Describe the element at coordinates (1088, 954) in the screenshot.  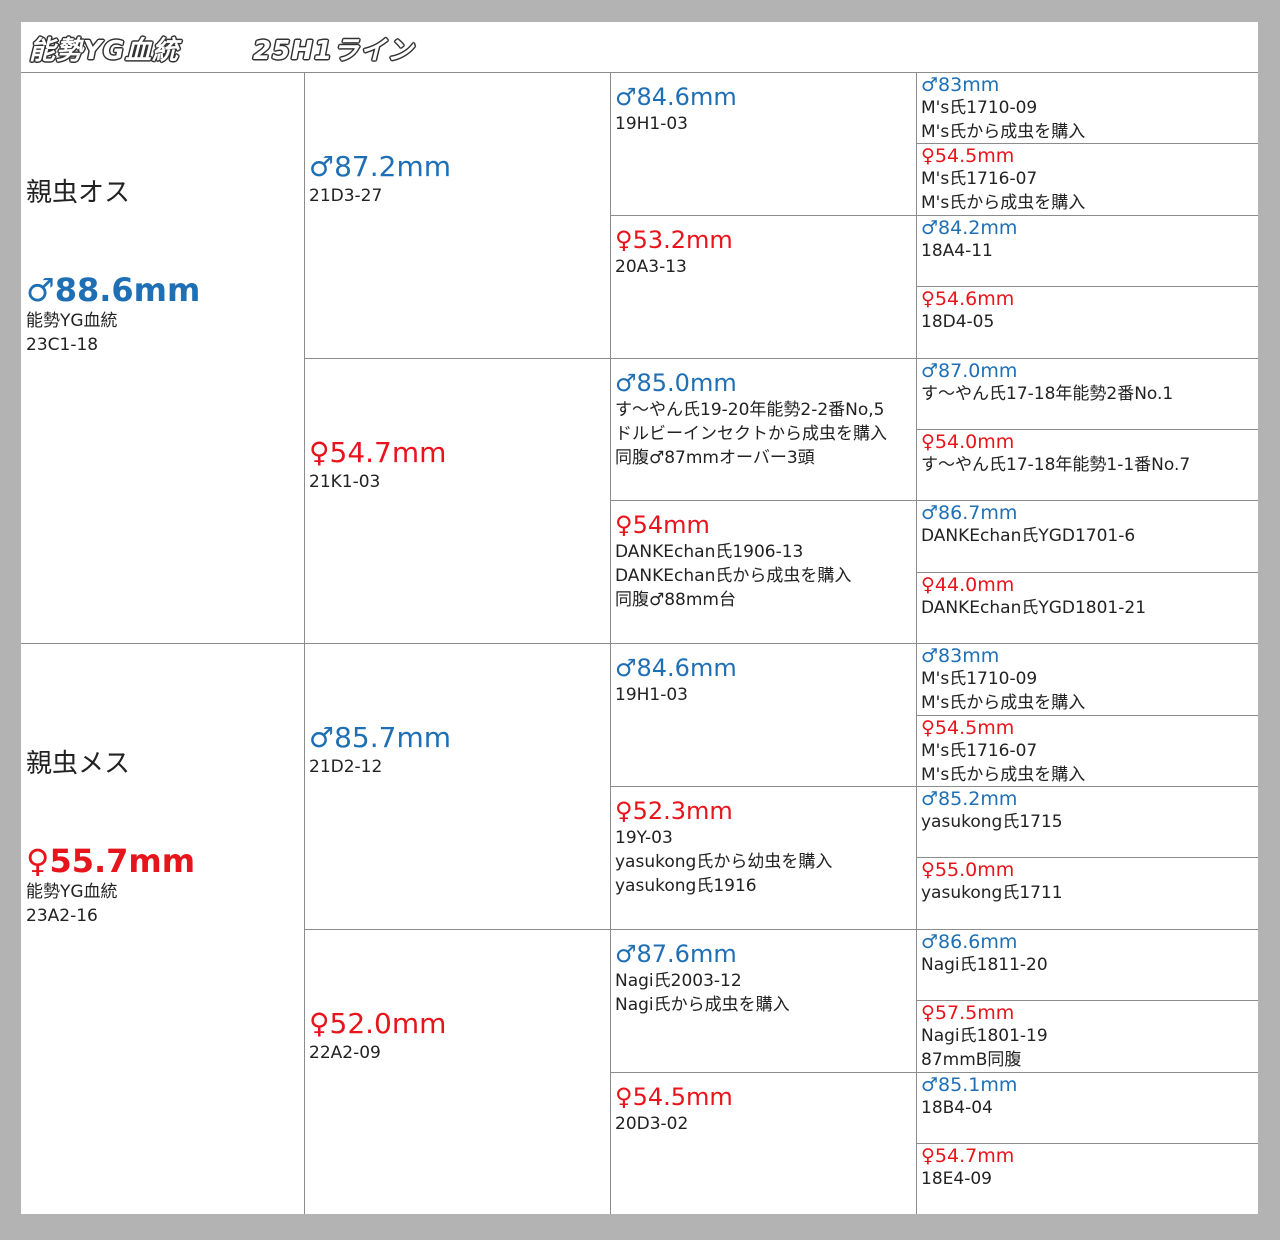
I see `gen3-cell: ♂86.6mm Nagi氏1811-20` at that location.